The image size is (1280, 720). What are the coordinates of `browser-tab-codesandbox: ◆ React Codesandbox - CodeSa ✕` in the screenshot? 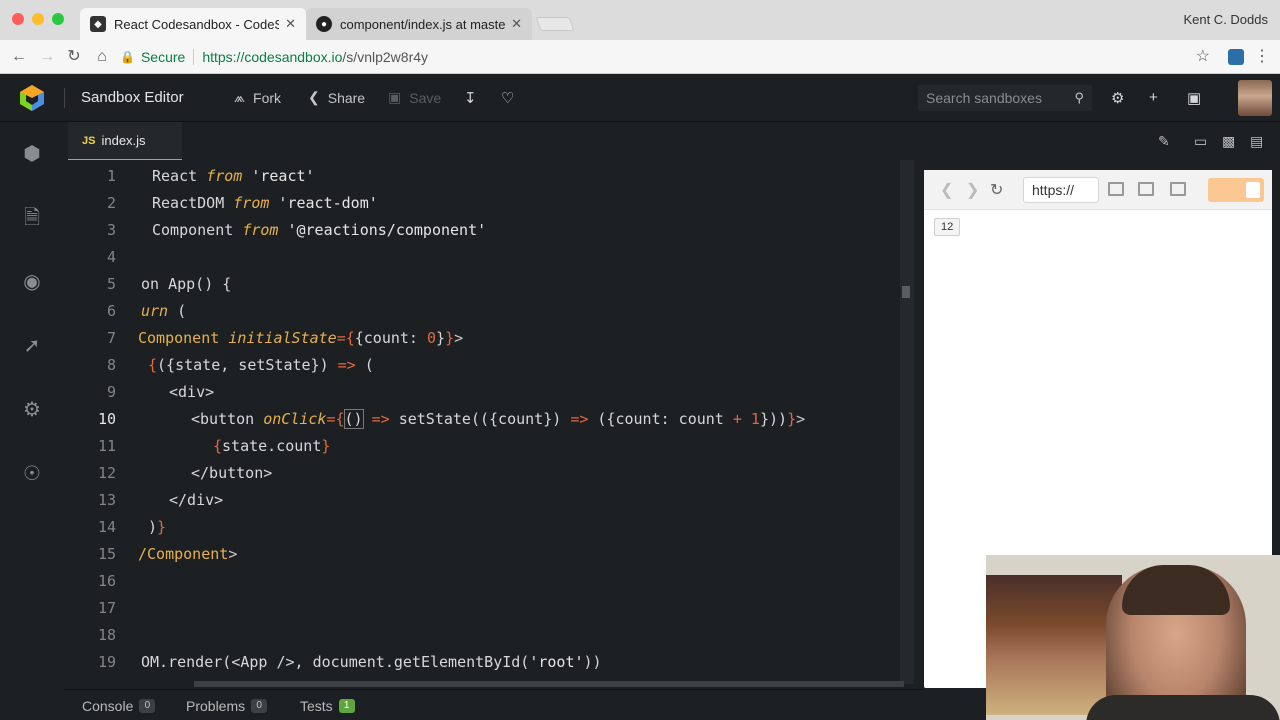 It's located at (193, 24).